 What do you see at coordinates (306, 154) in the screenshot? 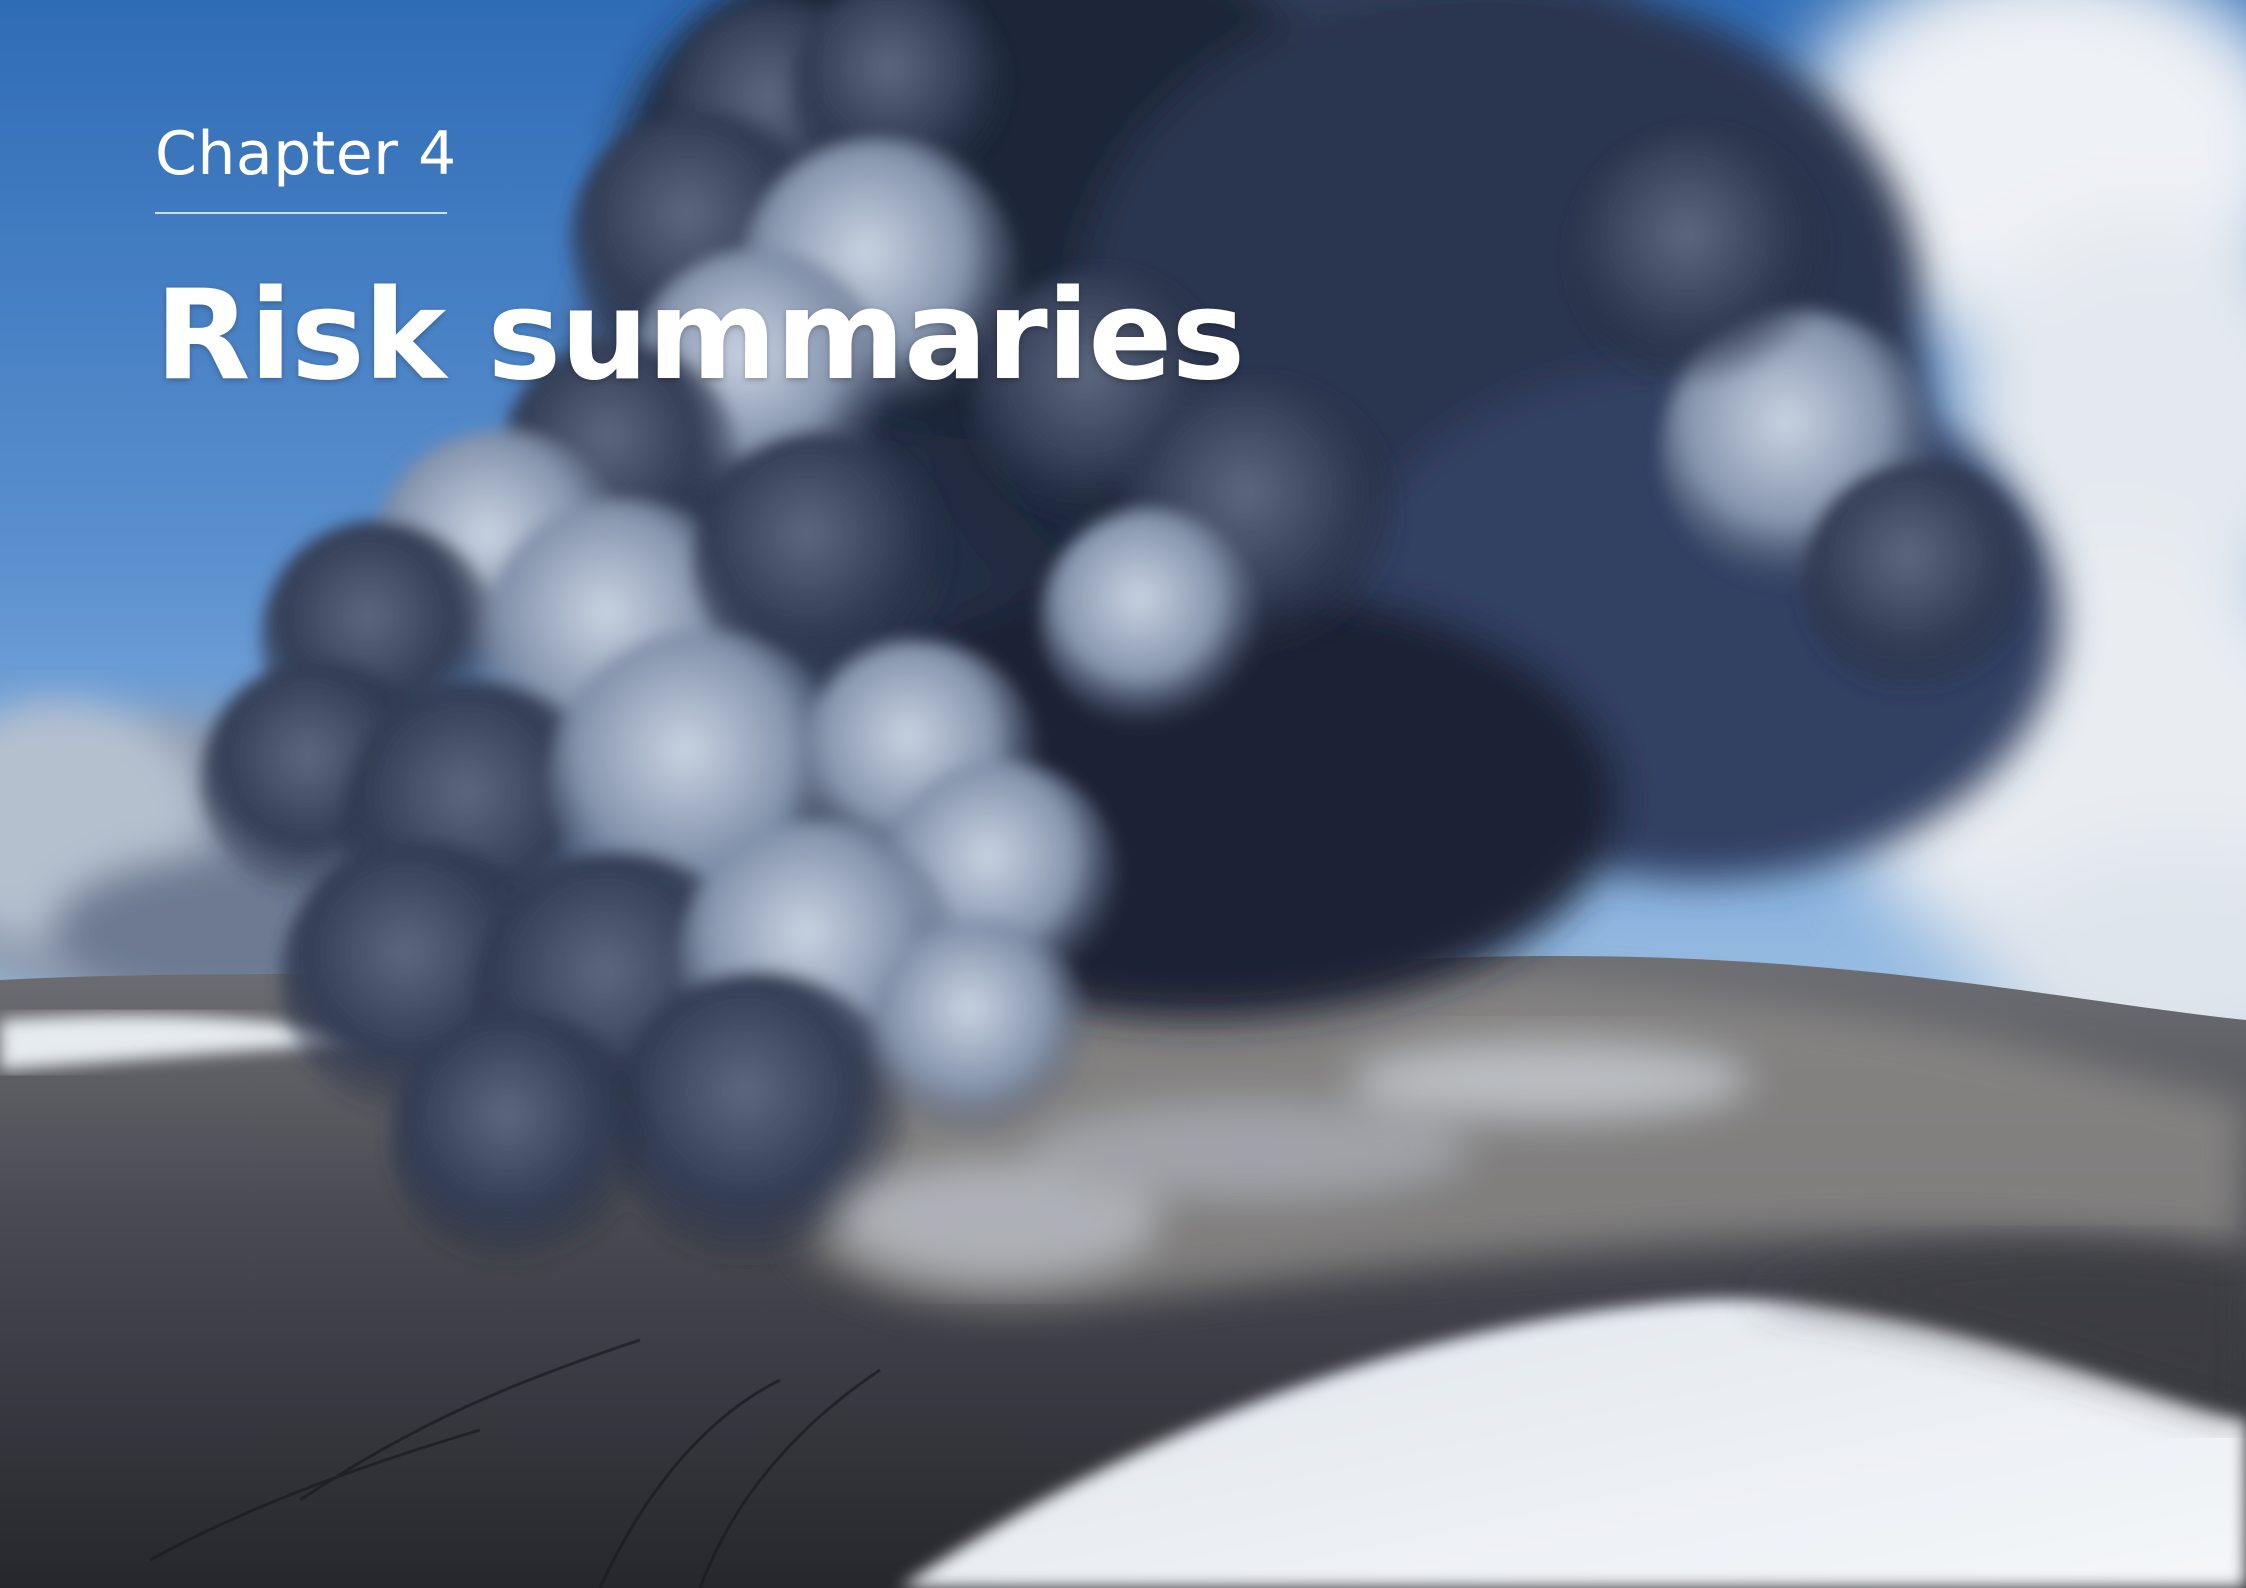
I see `chapter-number-label: Chapter 4` at bounding box center [306, 154].